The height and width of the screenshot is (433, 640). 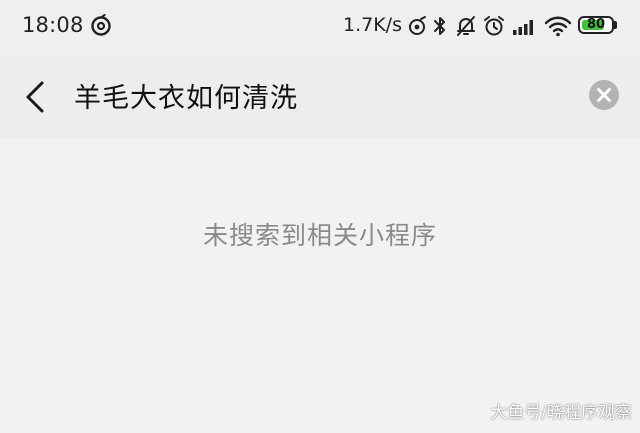 I want to click on hotspot-icon, so click(x=417, y=25).